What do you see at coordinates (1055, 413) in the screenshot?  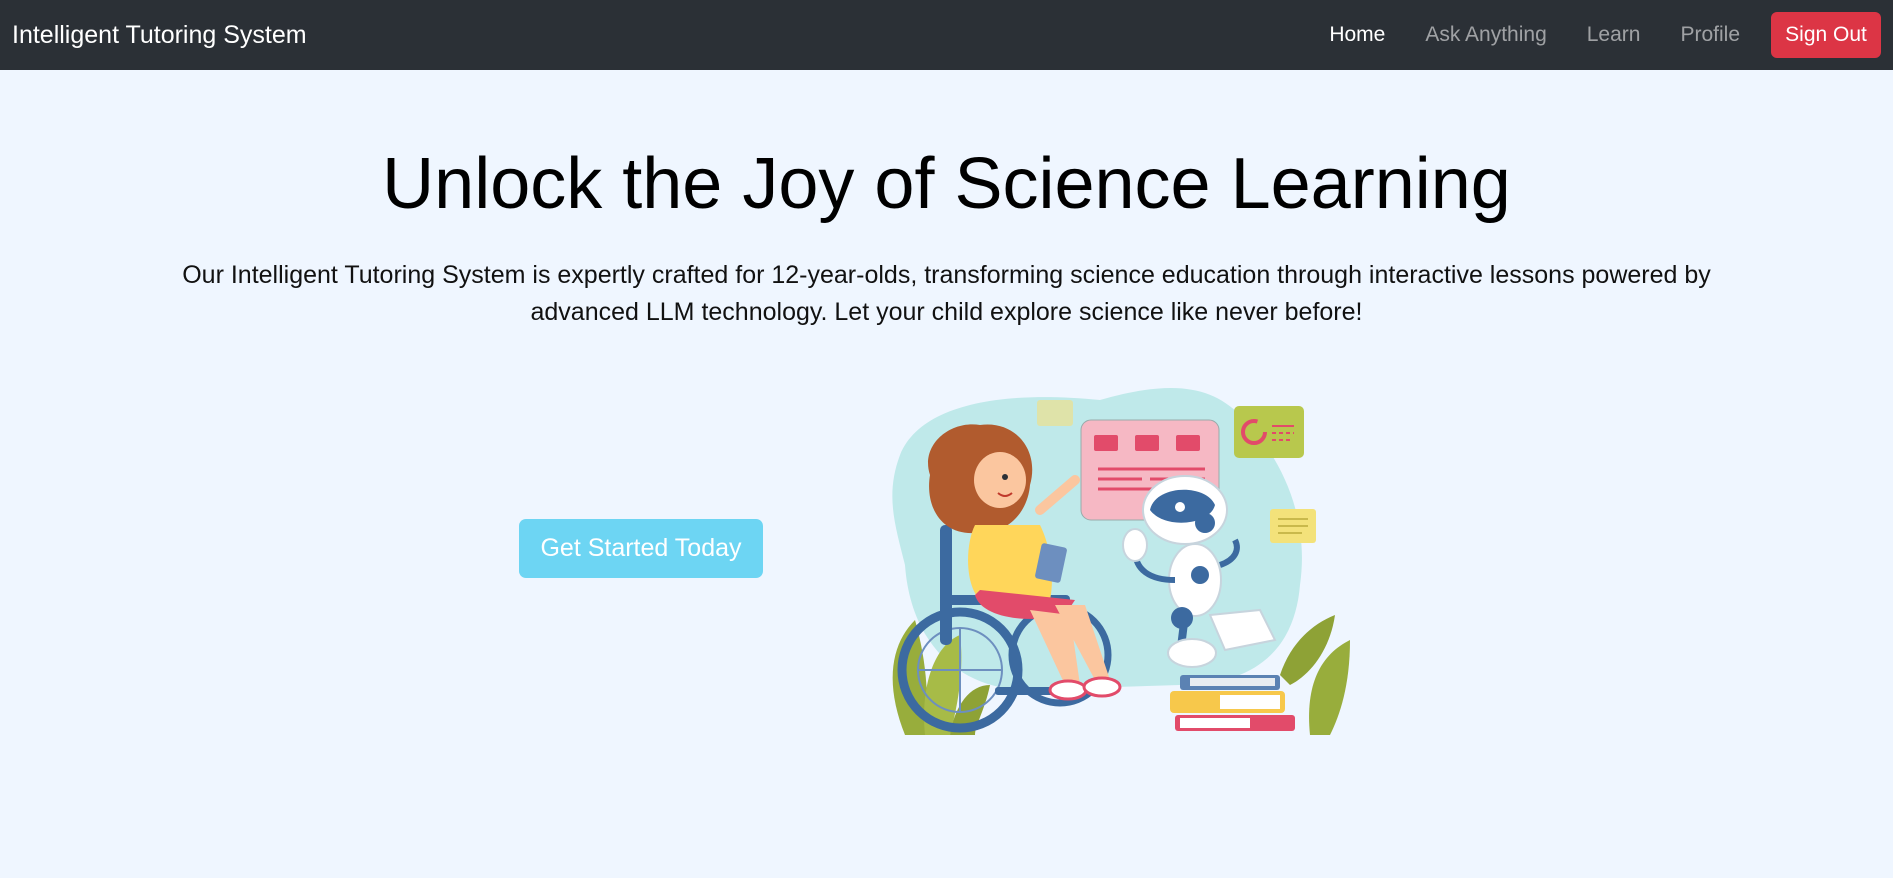 I see `floating-note-icon` at bounding box center [1055, 413].